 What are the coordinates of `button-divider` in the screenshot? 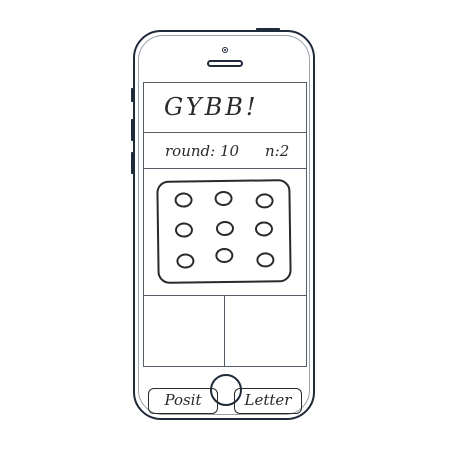 It's located at (224, 331).